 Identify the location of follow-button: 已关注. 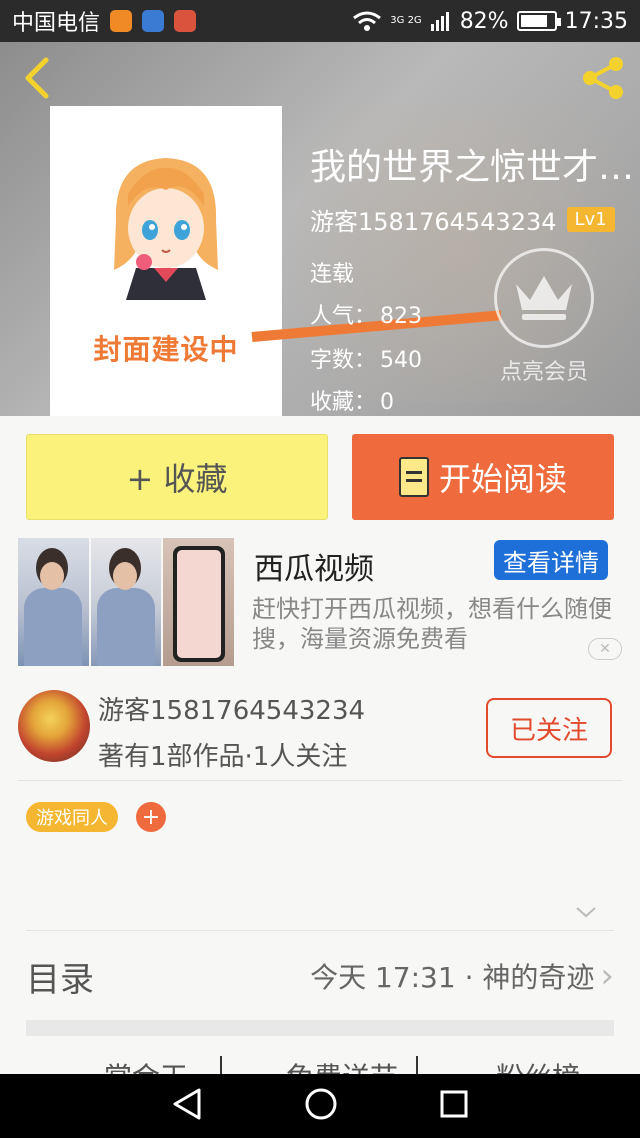
(549, 728).